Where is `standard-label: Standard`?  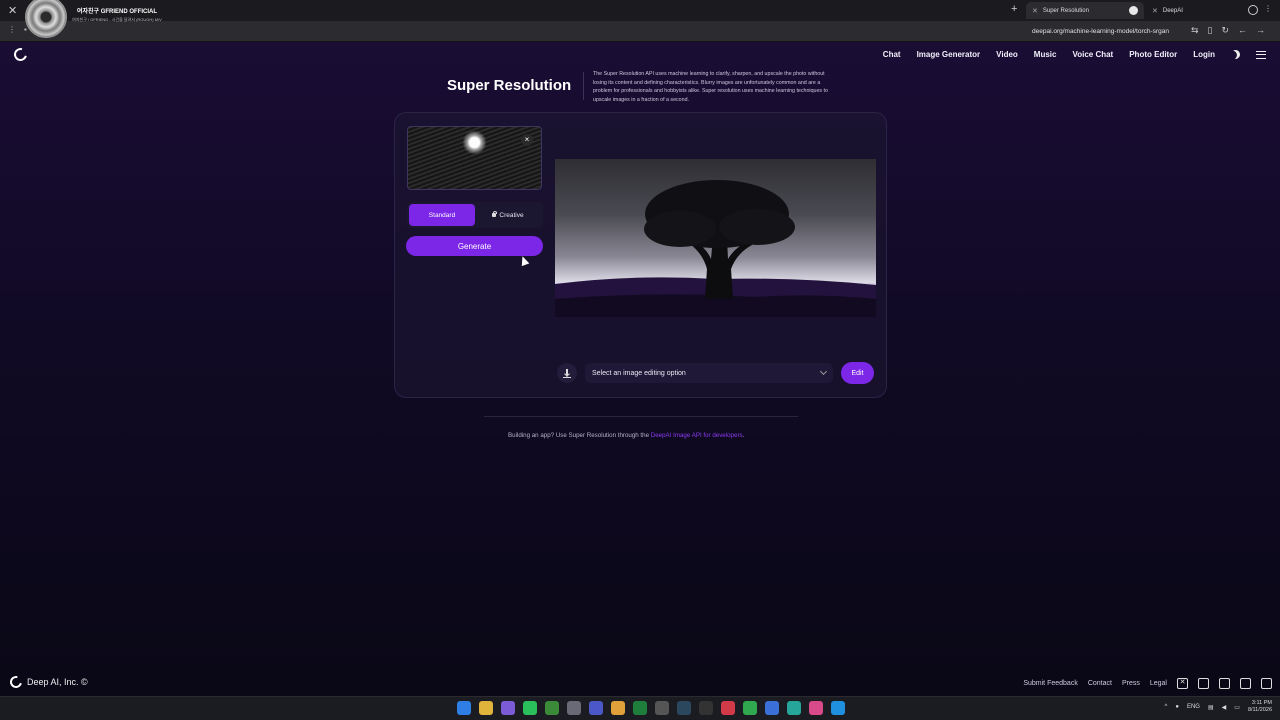 standard-label: Standard is located at coordinates (442, 215).